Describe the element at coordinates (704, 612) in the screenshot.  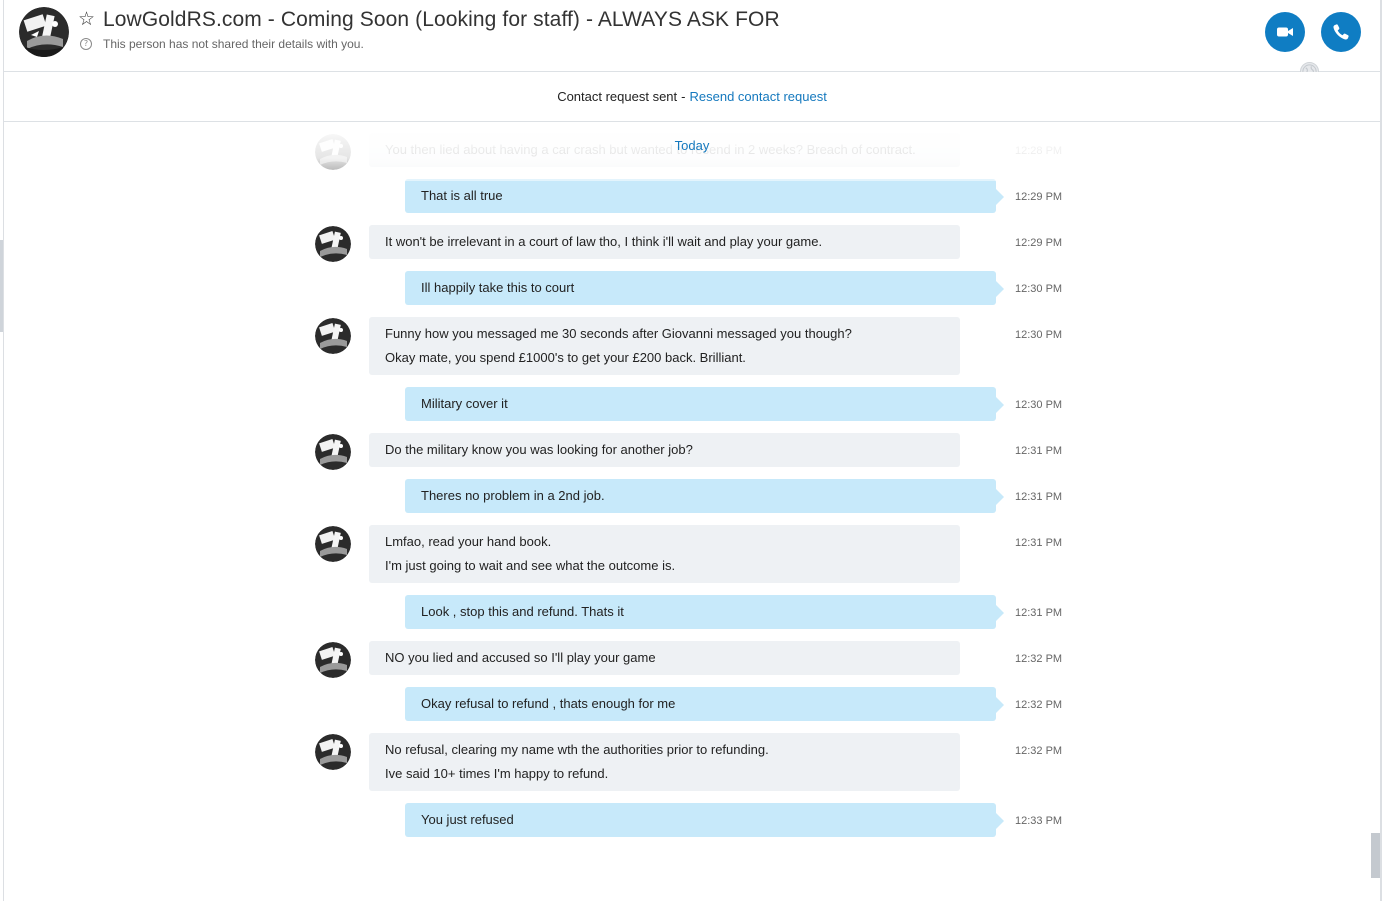
I see `outgoing-message-bubble: Look , stop this and refund. Thats it` at that location.